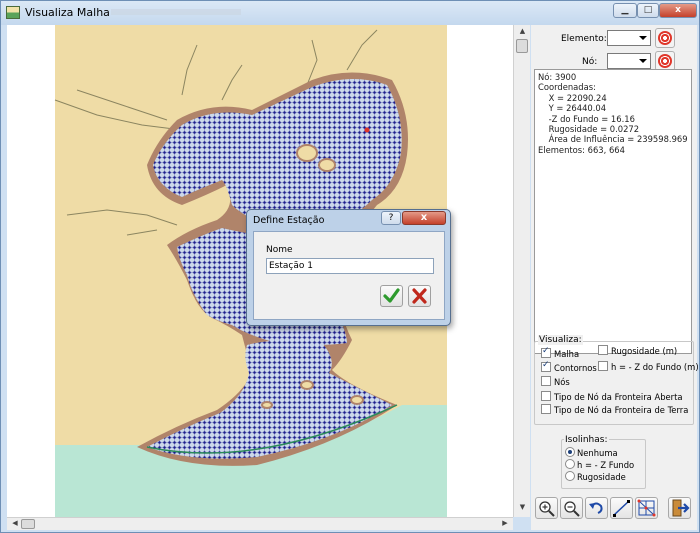 Image resolution: width=700 pixels, height=533 pixels. I want to click on no-select, so click(629, 61).